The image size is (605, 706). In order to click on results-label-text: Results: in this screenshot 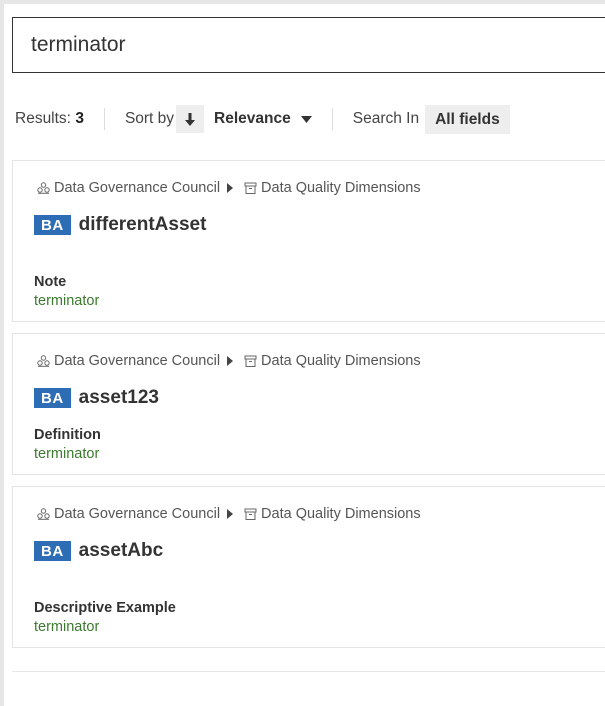, I will do `click(43, 118)`.